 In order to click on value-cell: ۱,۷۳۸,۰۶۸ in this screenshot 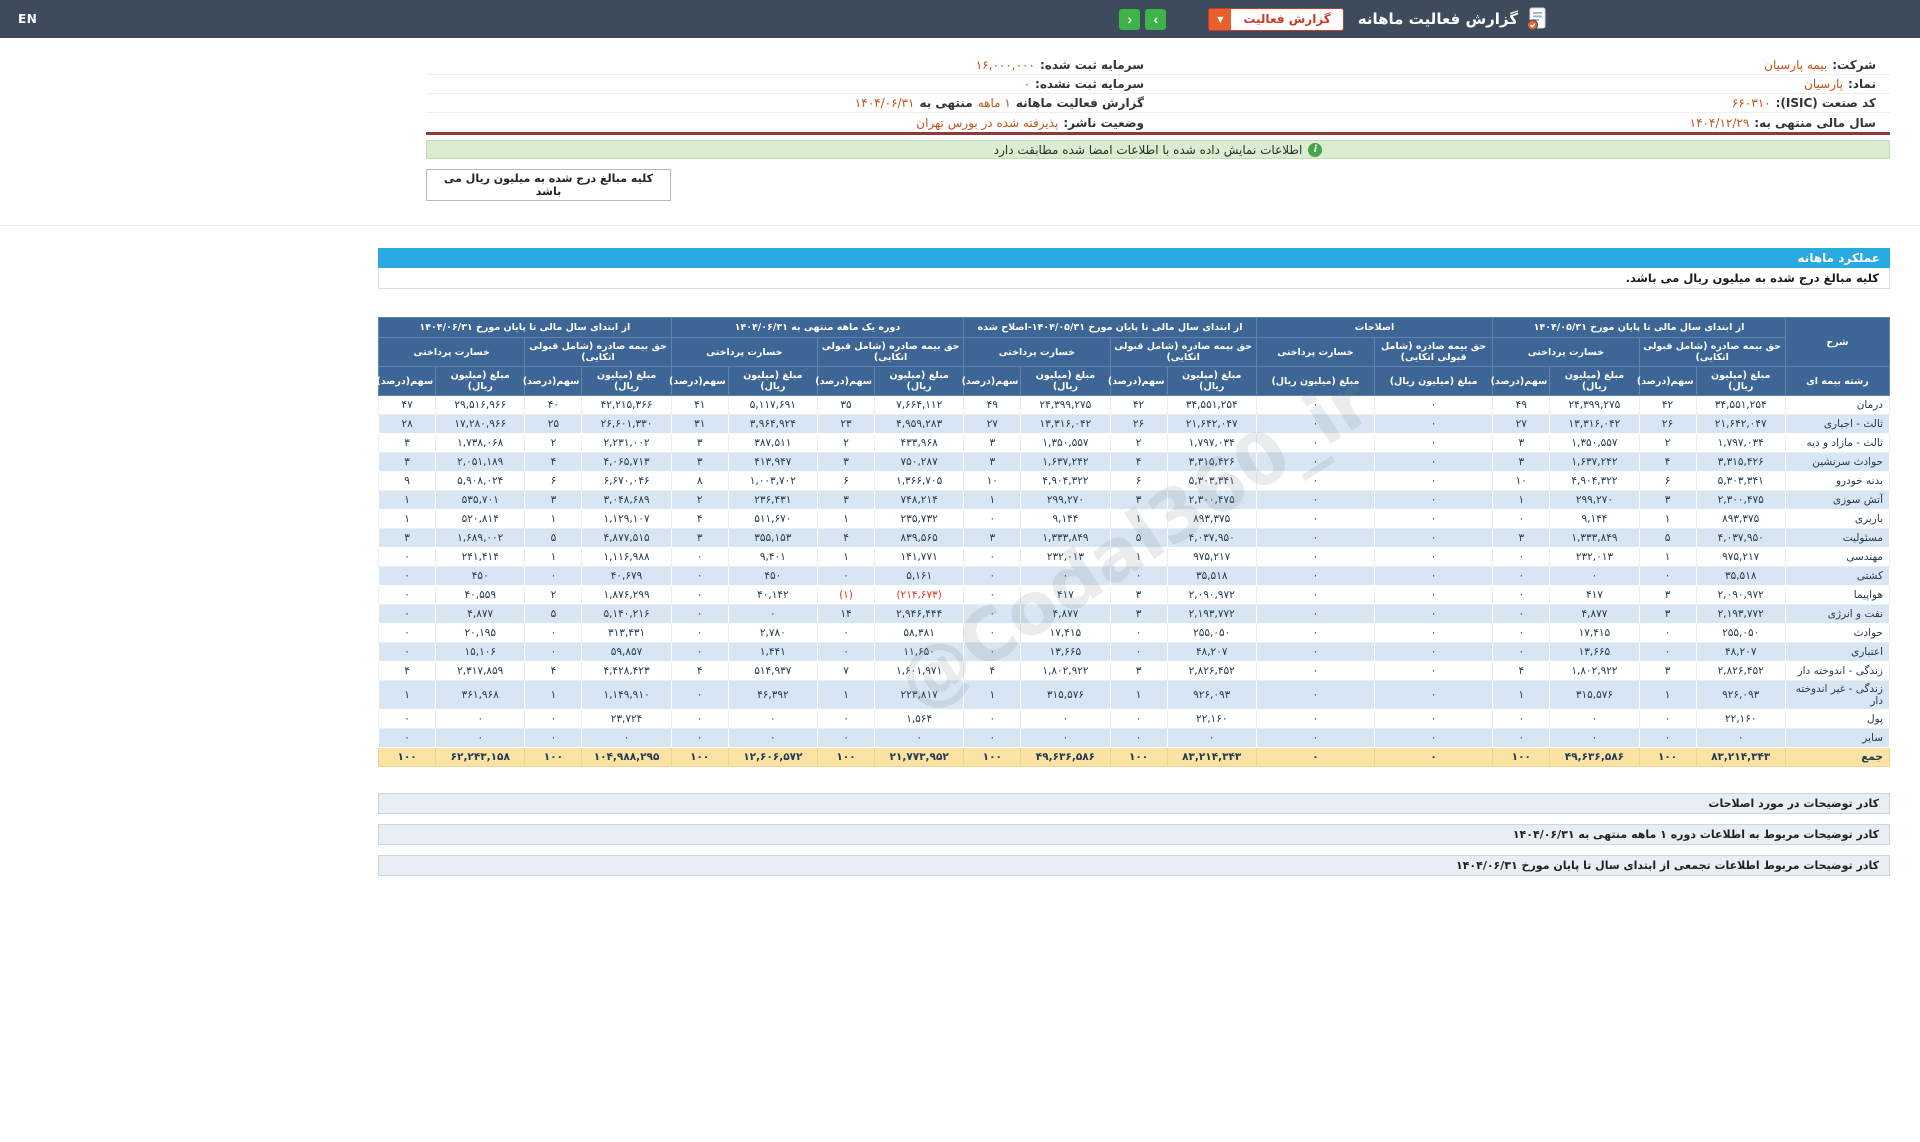, I will do `click(480, 443)`.